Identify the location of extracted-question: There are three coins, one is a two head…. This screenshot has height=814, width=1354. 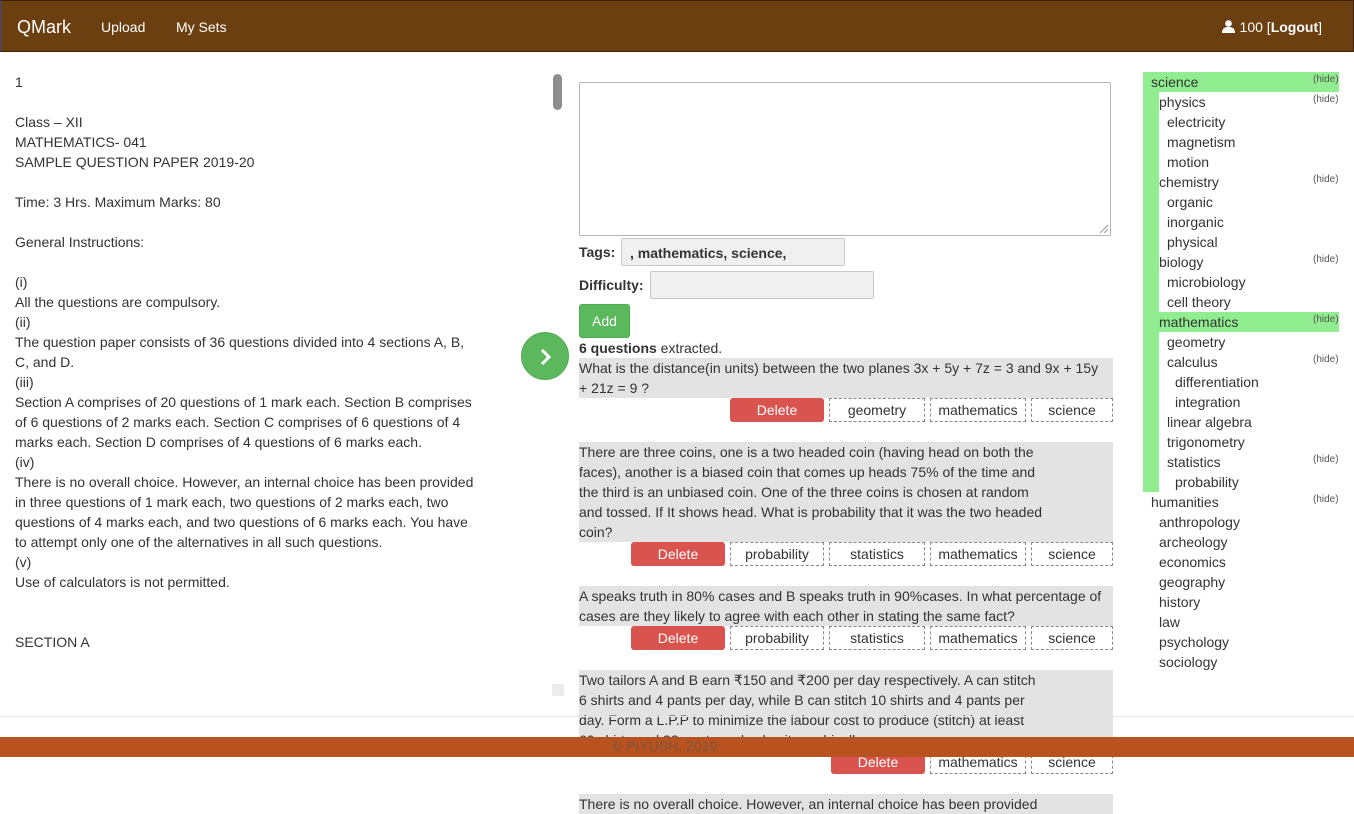
(846, 492).